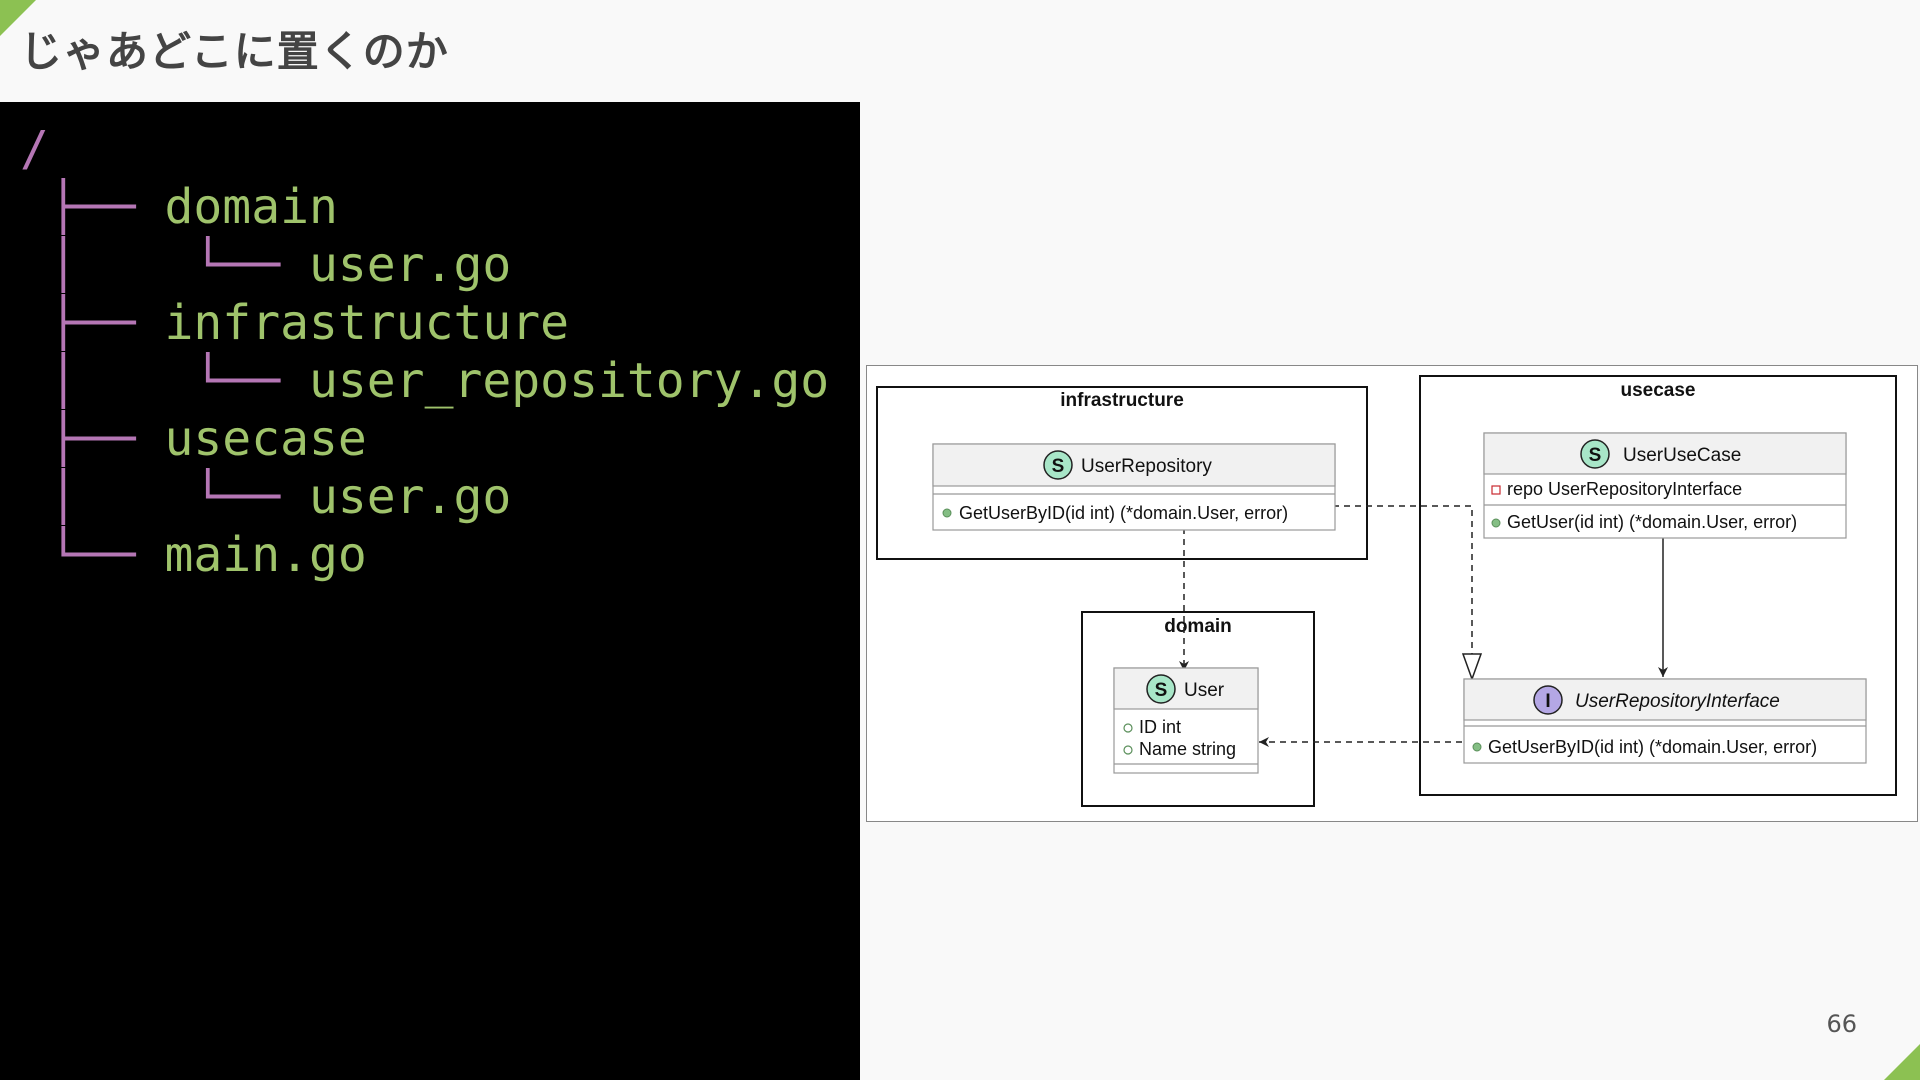 The image size is (1920, 1080). Describe the element at coordinates (1652, 522) in the screenshot. I see `method: GetUser(id int) (*domain.User, error)` at that location.